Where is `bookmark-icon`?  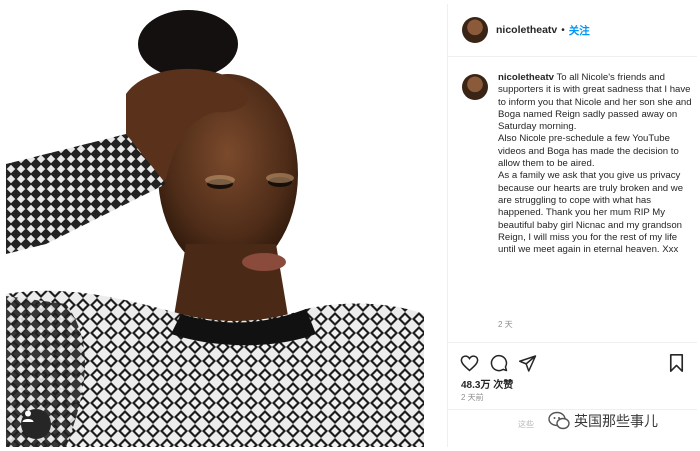
bookmark-icon is located at coordinates (676, 363).